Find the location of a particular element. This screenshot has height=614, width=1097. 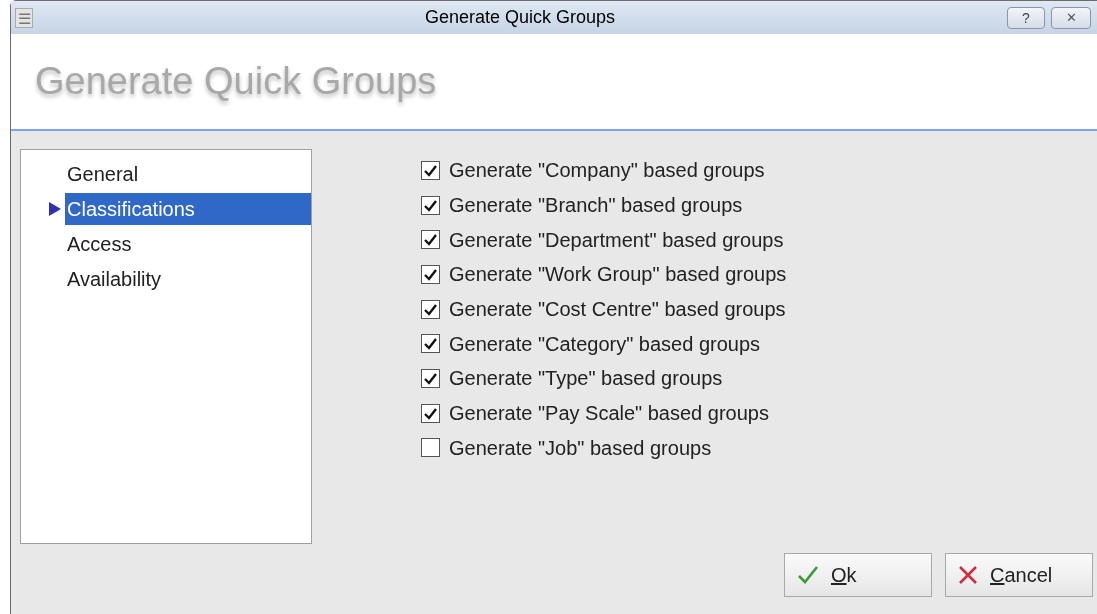

checkbox-label: Generate "Cost Centre" based groups is located at coordinates (617, 310).